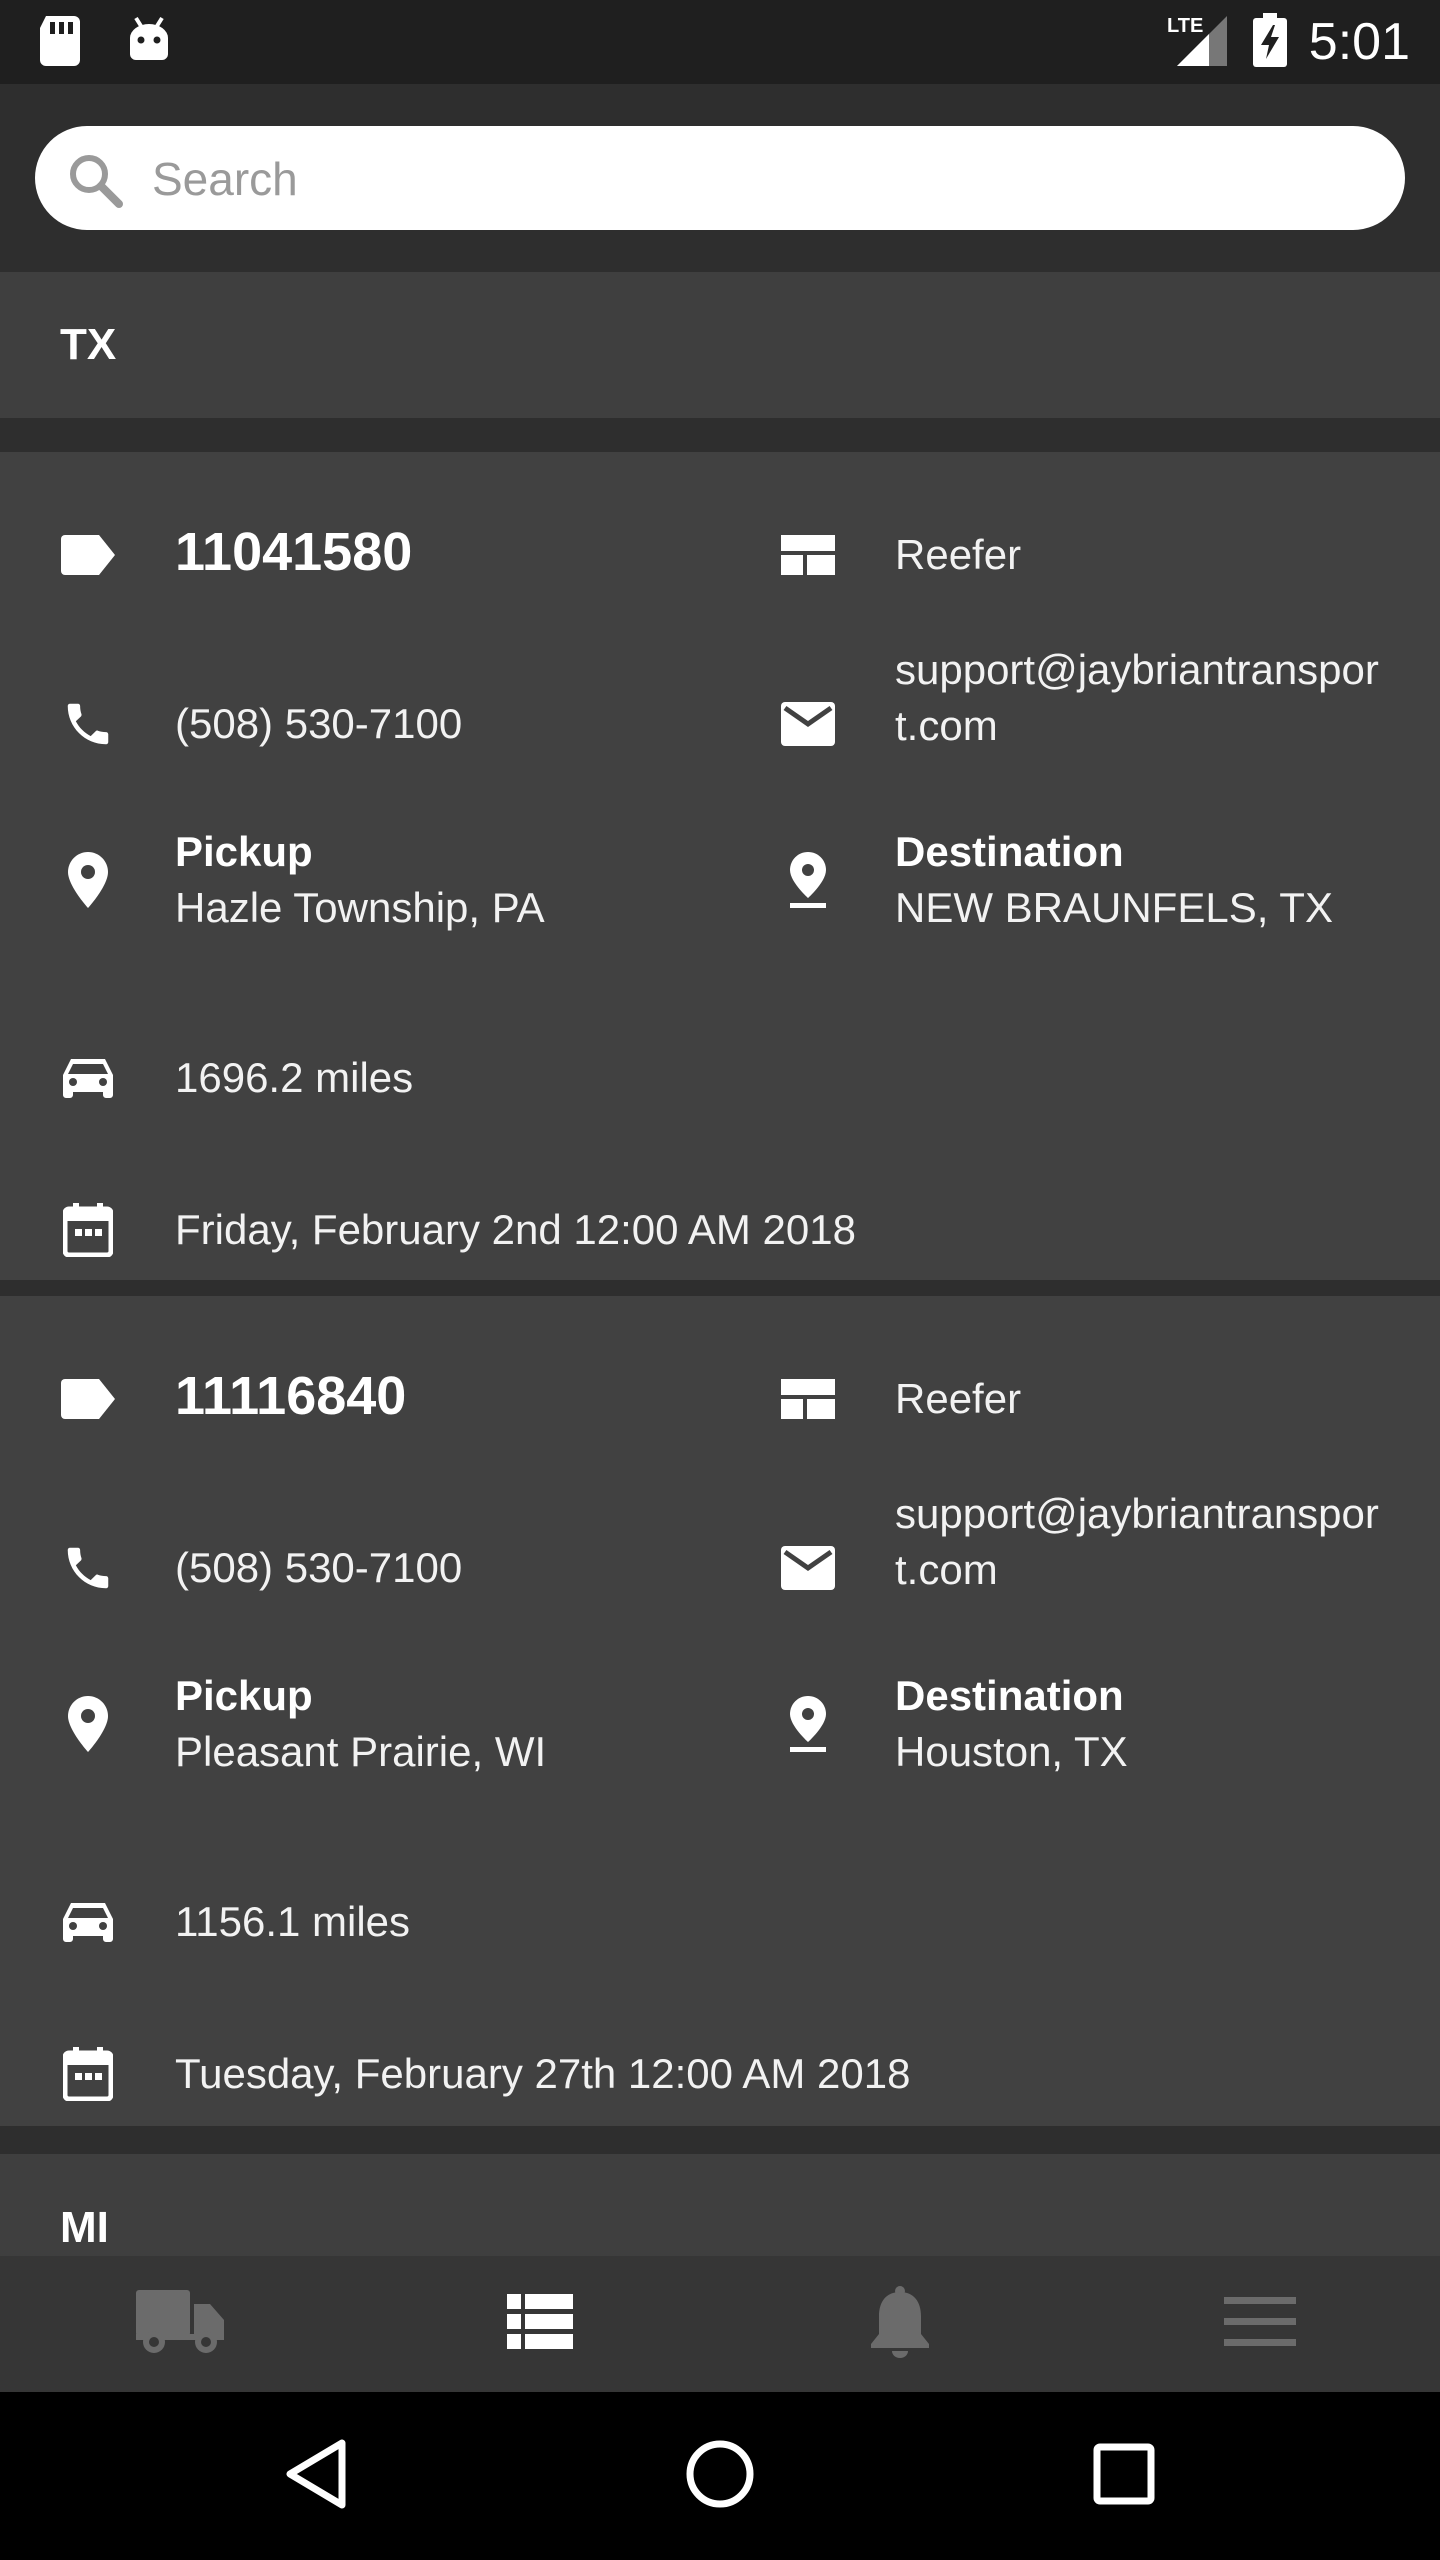 This screenshot has width=1440, height=2560. I want to click on sd-card-icon, so click(60, 43).